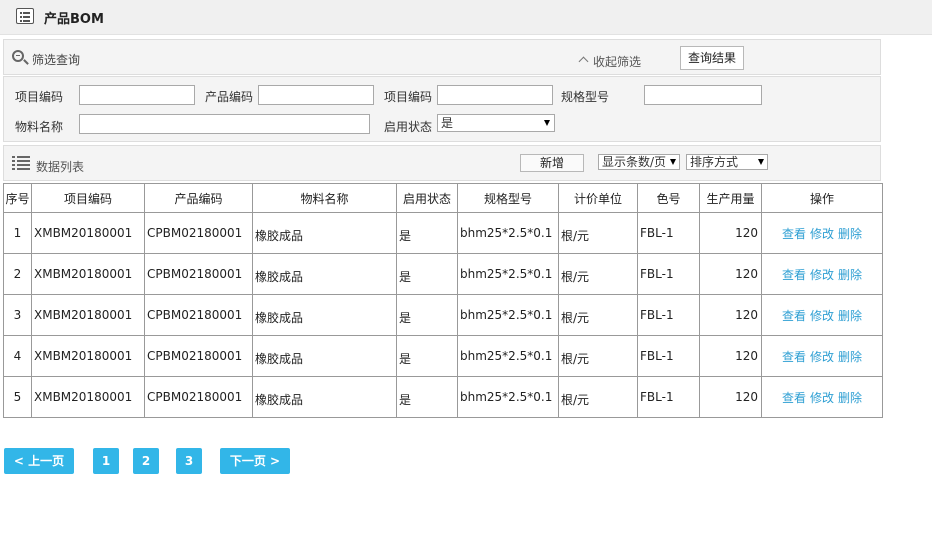 Image resolution: width=932 pixels, height=545 pixels. Describe the element at coordinates (547, 123) in the screenshot. I see `dropdown-arrow-icon` at that location.